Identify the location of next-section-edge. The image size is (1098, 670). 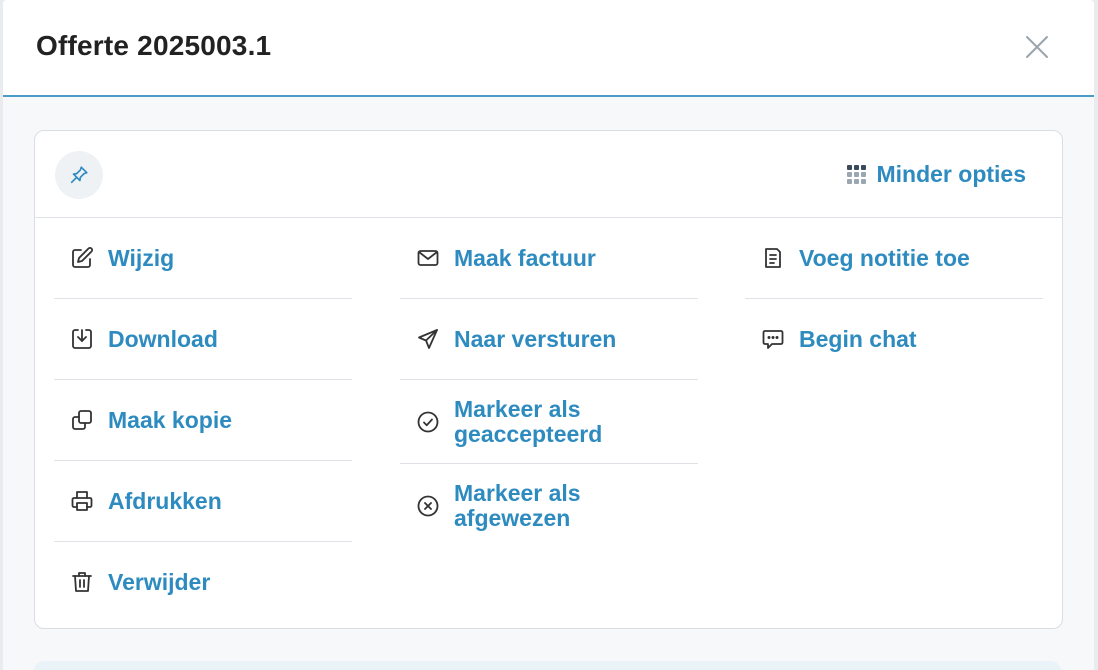
(547, 665).